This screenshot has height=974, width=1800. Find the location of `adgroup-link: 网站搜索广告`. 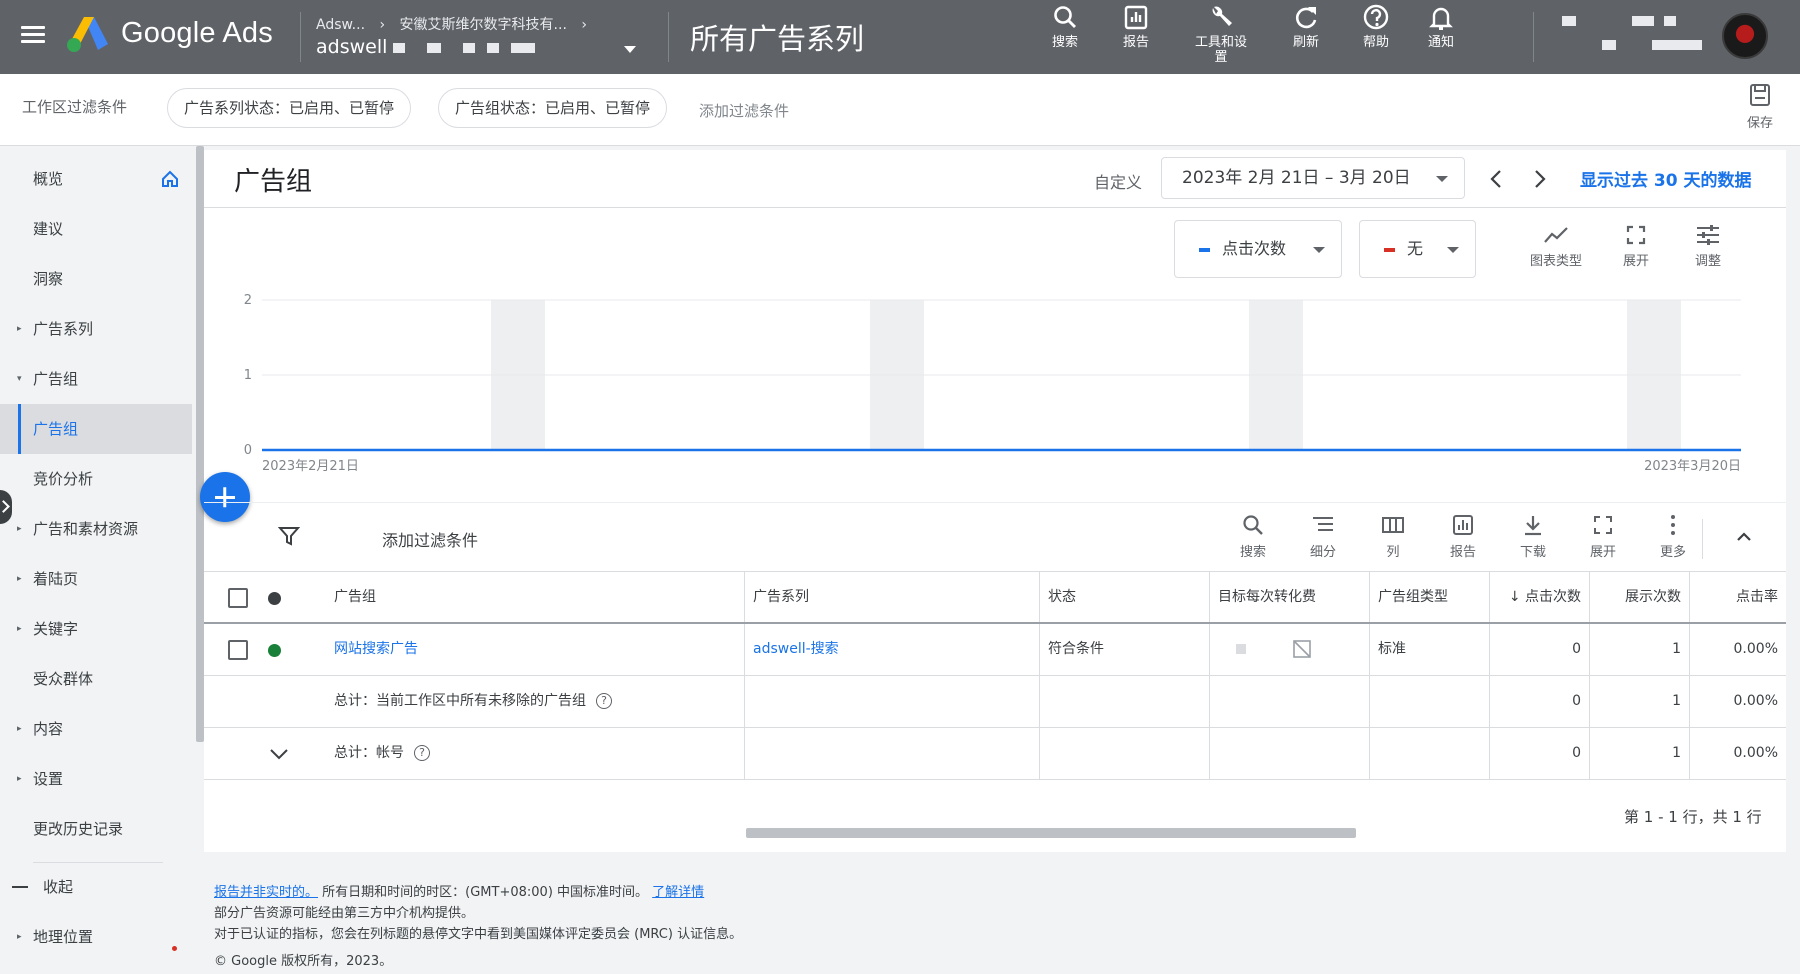

adgroup-link: 网站搜索广告 is located at coordinates (501, 649).